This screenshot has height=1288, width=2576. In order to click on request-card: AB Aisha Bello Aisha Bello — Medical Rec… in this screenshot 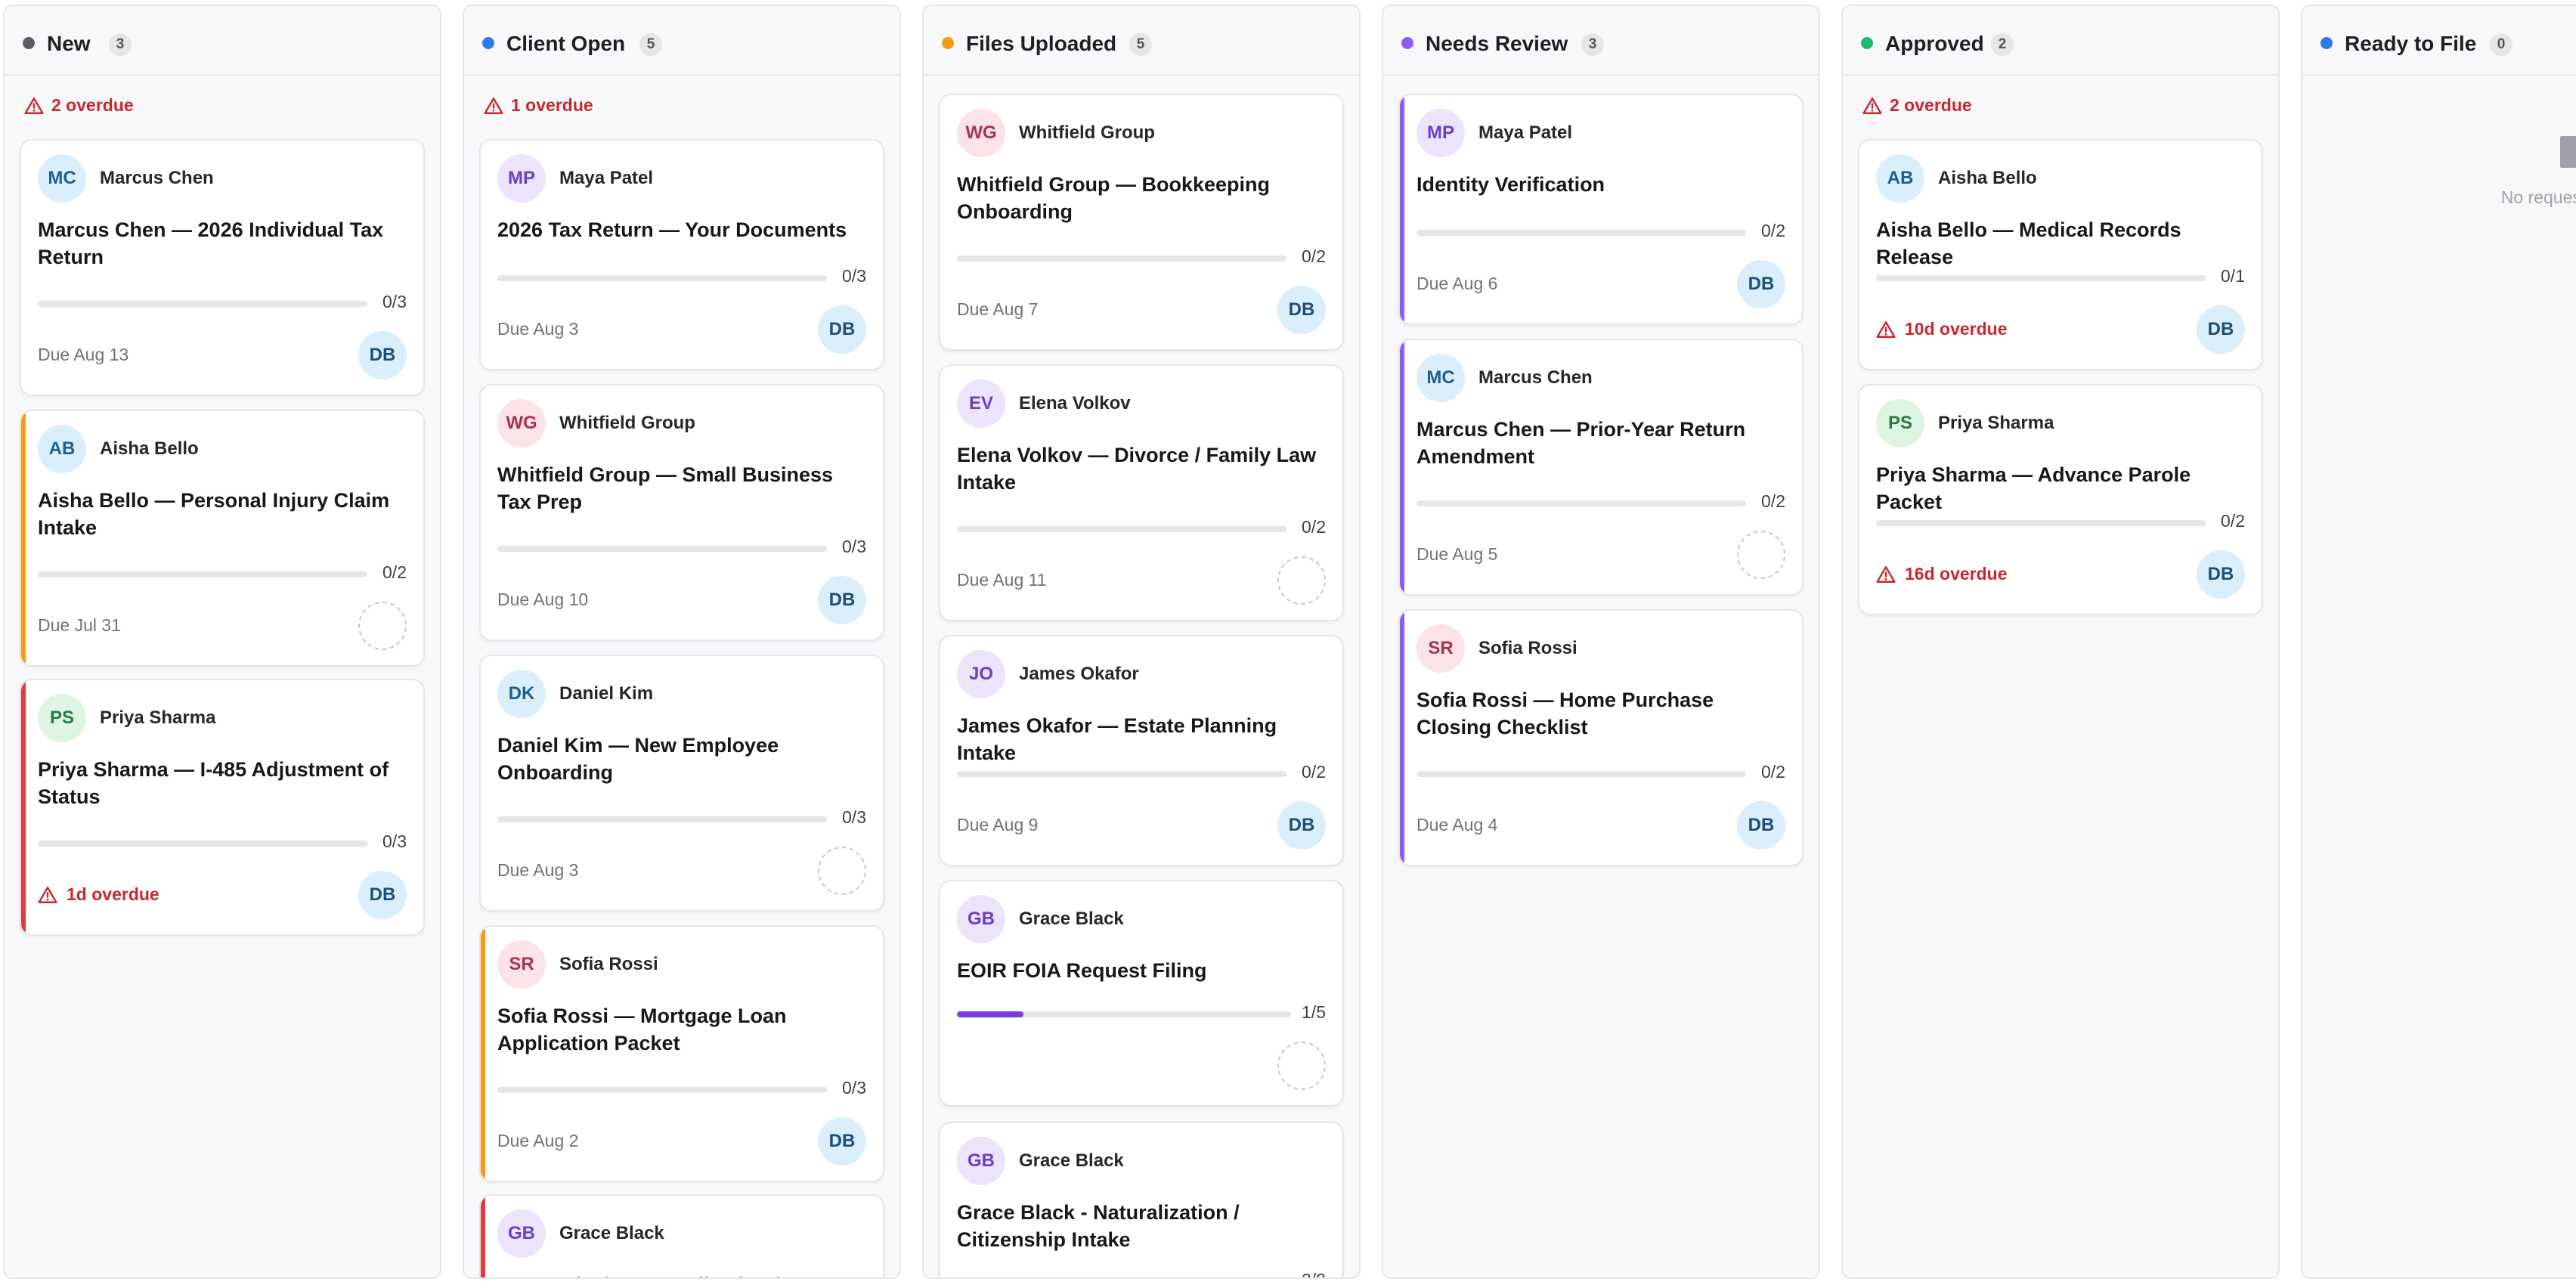, I will do `click(2060, 254)`.